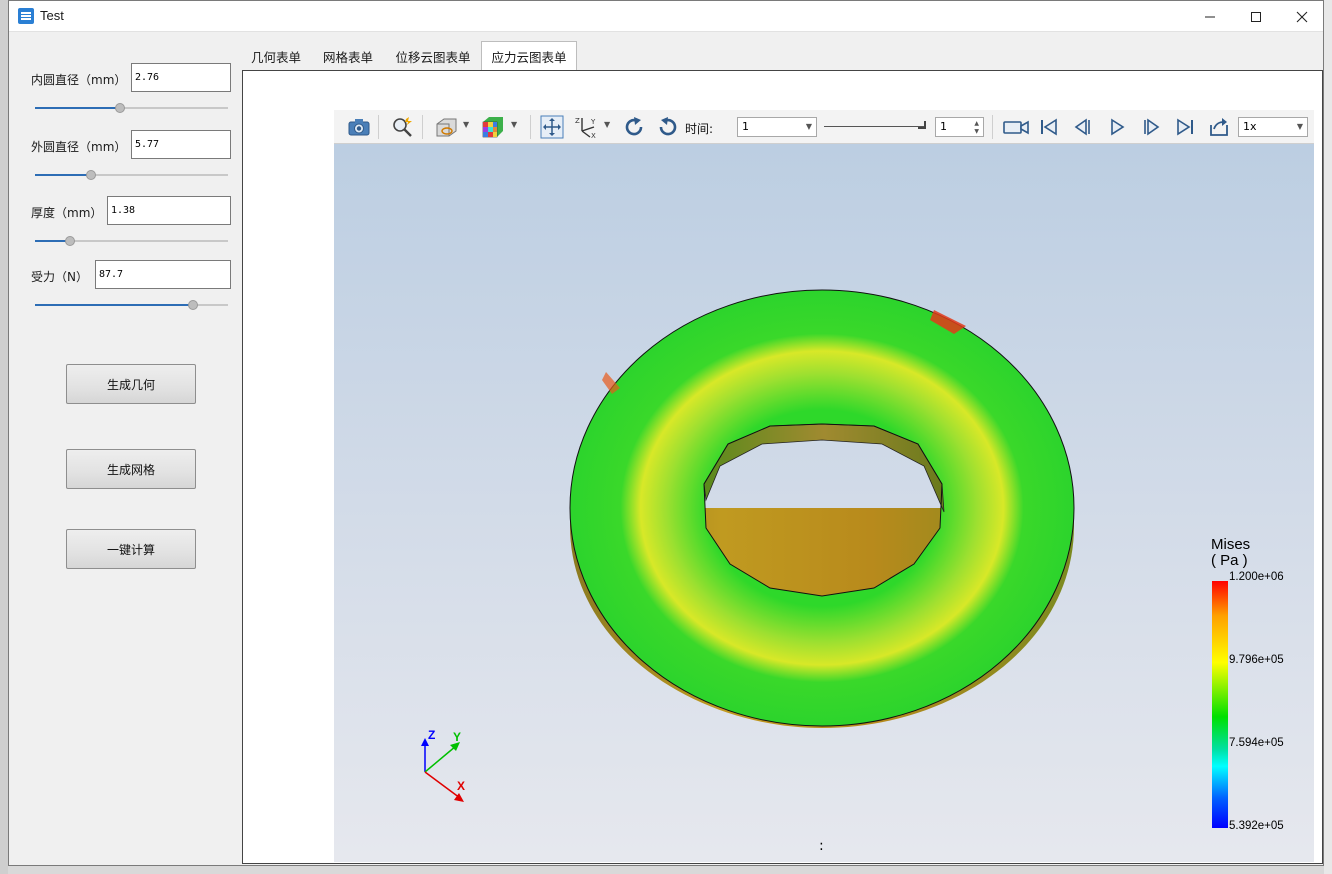  What do you see at coordinates (1229, 560) in the screenshot?
I see `legend-unit: ( Pa )` at bounding box center [1229, 560].